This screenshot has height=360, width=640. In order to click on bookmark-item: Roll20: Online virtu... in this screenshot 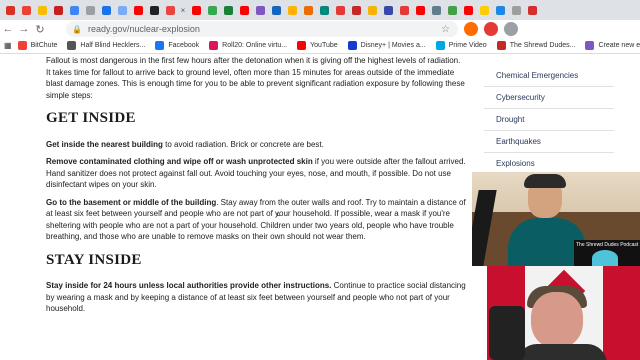, I will do `click(248, 45)`.